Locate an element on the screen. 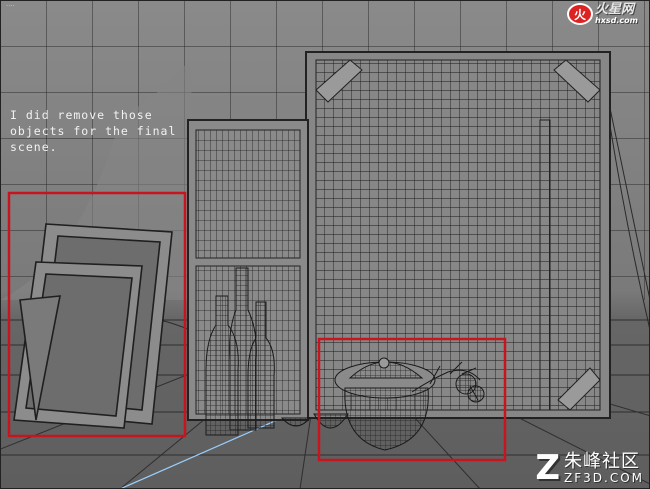 This screenshot has height=489, width=650. hxsd-watermark: 火 火星网 hxsd.com is located at coordinates (602, 14).